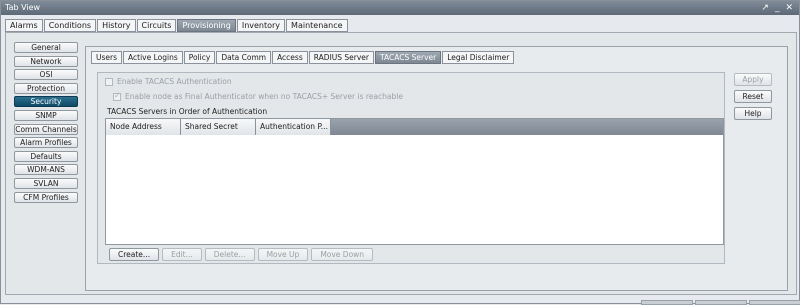 The width and height of the screenshot is (800, 305). Describe the element at coordinates (143, 127) in the screenshot. I see `column-node-address: Node Address` at that location.